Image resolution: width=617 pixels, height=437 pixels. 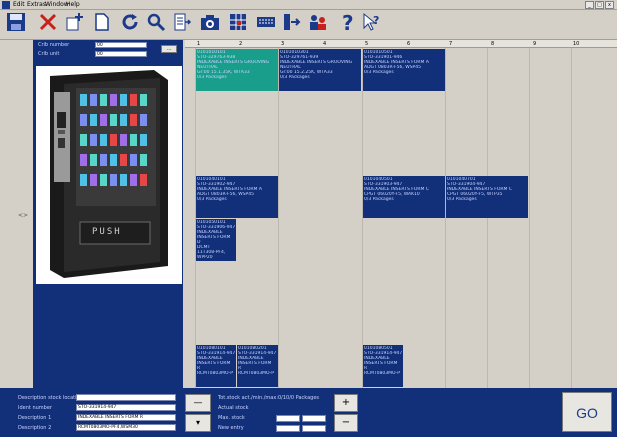 I want to click on refresh-icon, so click(x=130, y=24).